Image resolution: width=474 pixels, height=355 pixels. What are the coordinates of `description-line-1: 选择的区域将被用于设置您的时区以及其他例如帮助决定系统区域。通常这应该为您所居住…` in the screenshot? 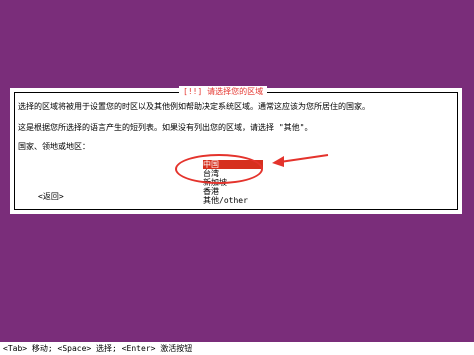 It's located at (194, 106).